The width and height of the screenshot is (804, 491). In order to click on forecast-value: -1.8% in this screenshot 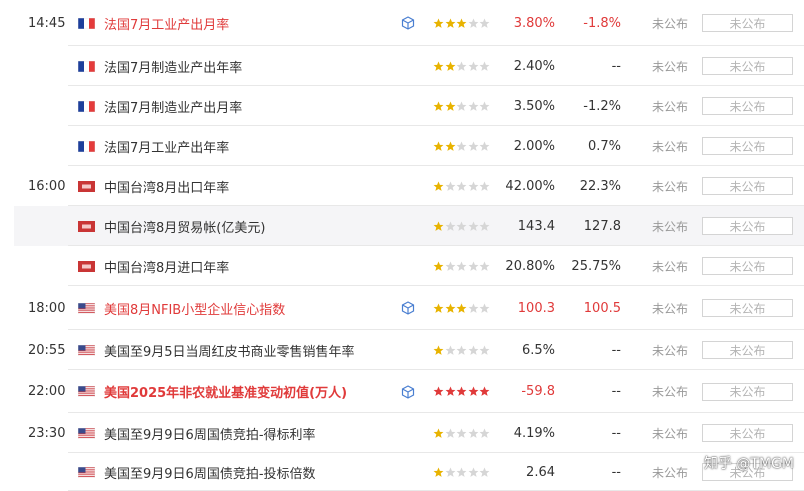, I will do `click(602, 23)`.